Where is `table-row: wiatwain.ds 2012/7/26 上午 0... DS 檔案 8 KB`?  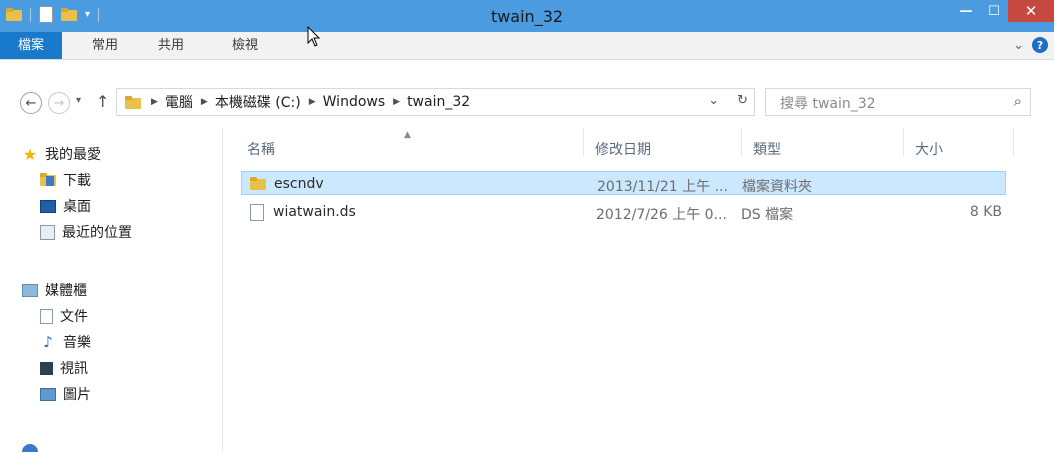
table-row: wiatwain.ds 2012/7/26 上午 0... DS 檔案 8 KB is located at coordinates (623, 212).